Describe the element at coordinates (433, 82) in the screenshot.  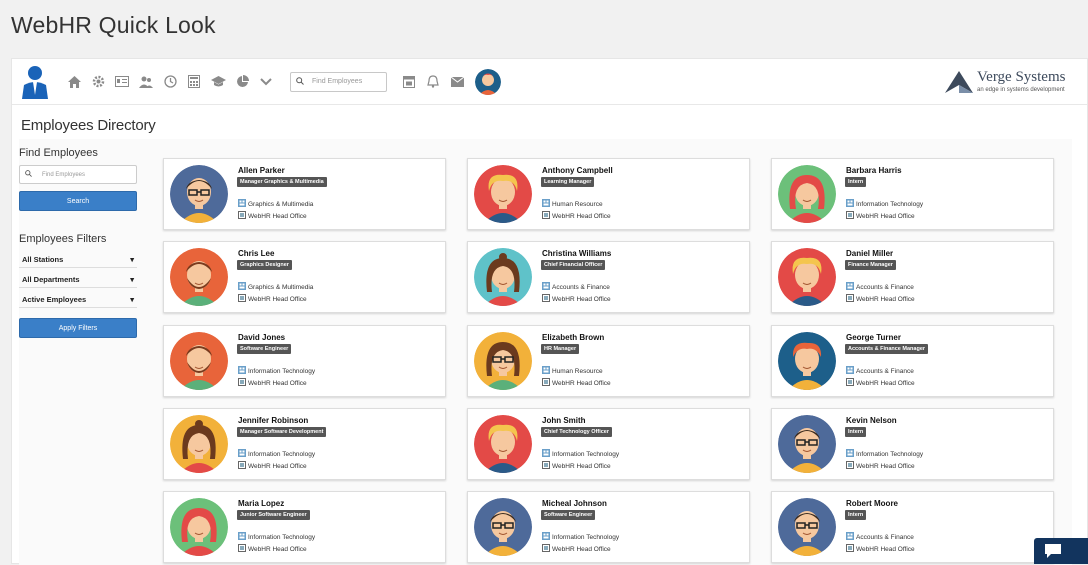
I see `bell-icon` at that location.